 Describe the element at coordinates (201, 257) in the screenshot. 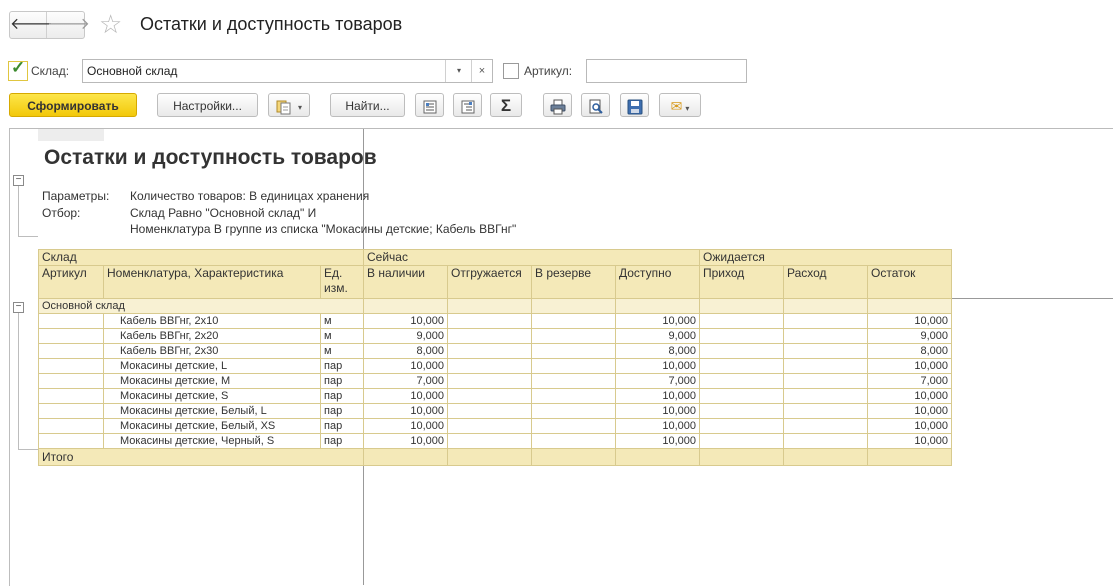

I see `header-warehouse: Склад` at that location.